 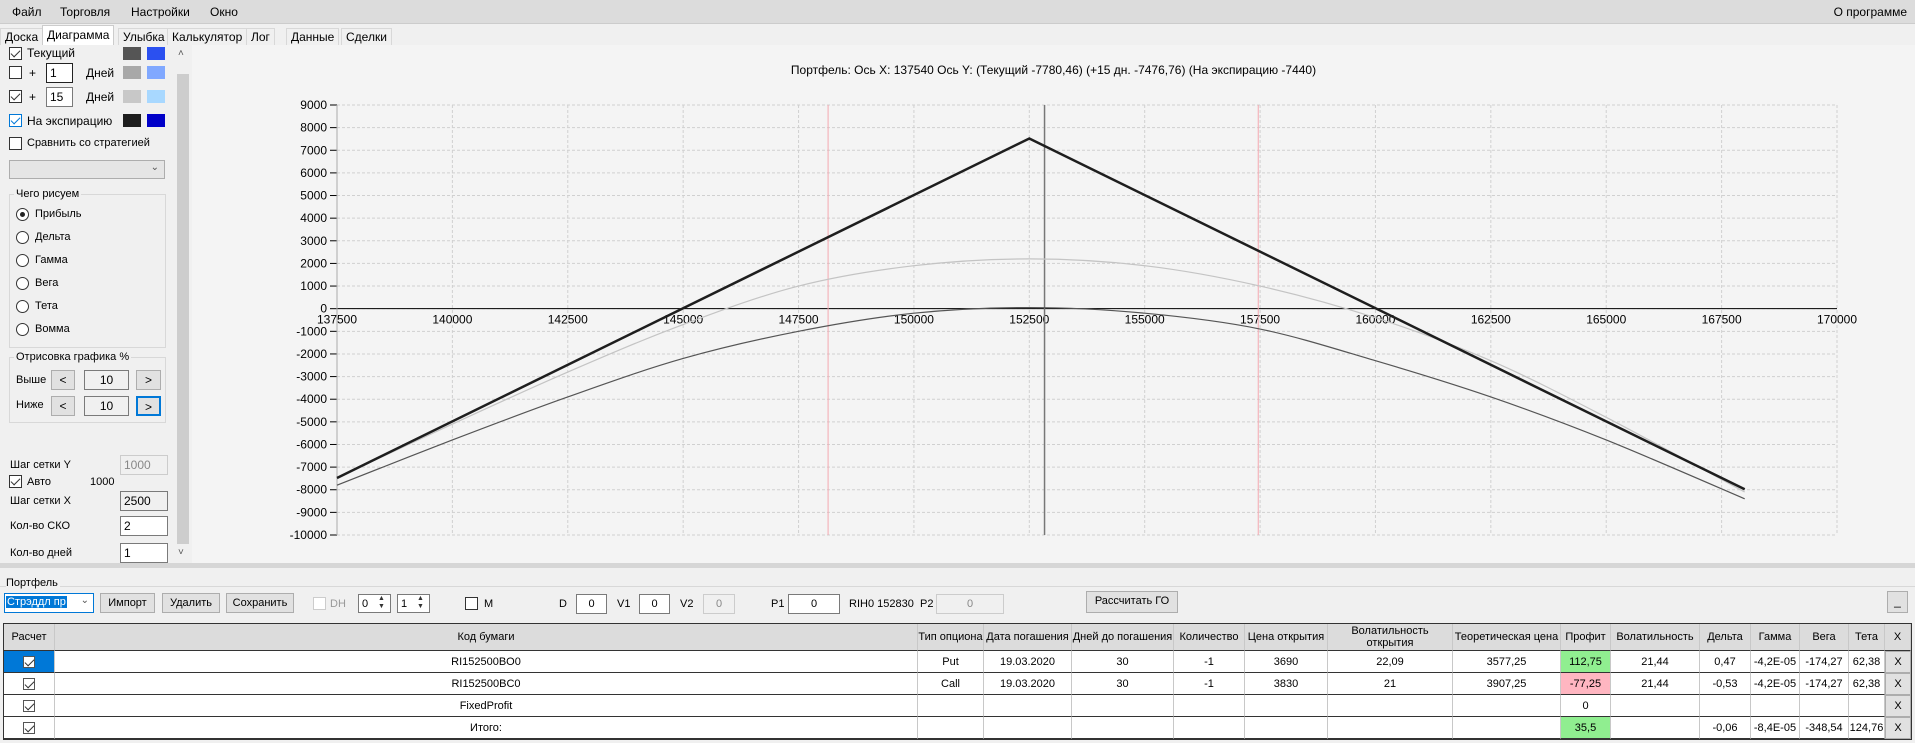 What do you see at coordinates (1122, 661) in the screenshot?
I see `cell-text: 30` at bounding box center [1122, 661].